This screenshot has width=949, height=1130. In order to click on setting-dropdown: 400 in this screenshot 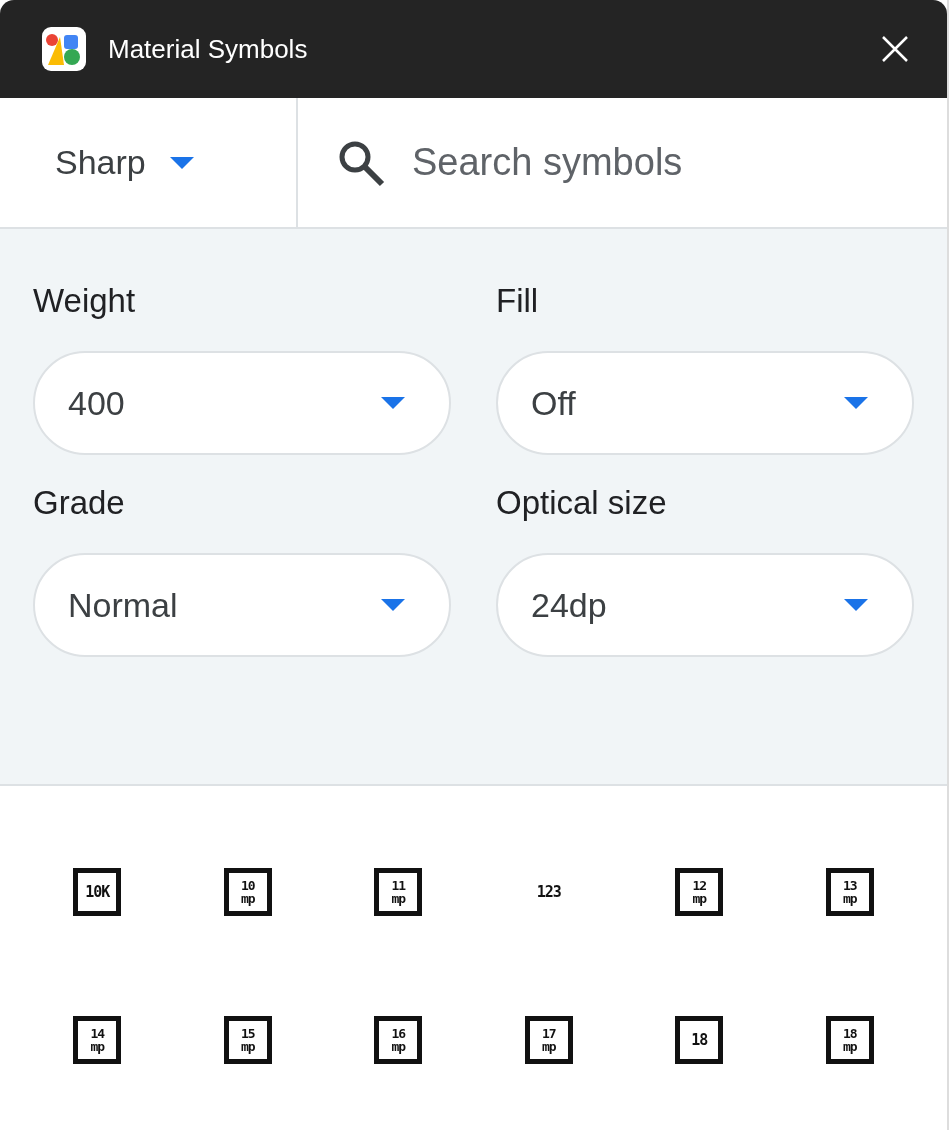, I will do `click(242, 403)`.